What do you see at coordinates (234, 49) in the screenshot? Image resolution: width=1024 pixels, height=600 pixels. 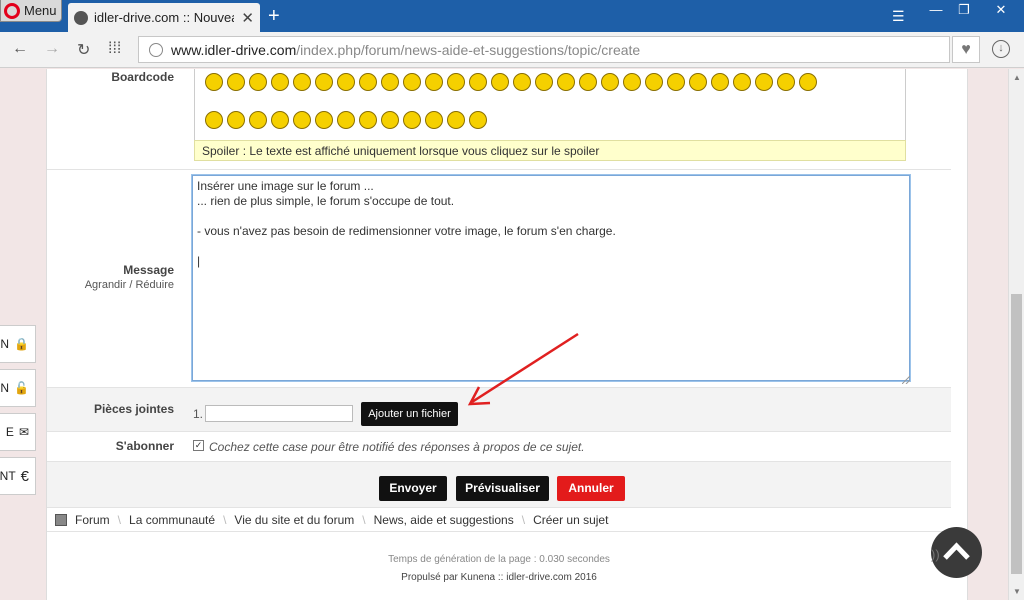 I see `url-domain: www.idler-drive.com` at bounding box center [234, 49].